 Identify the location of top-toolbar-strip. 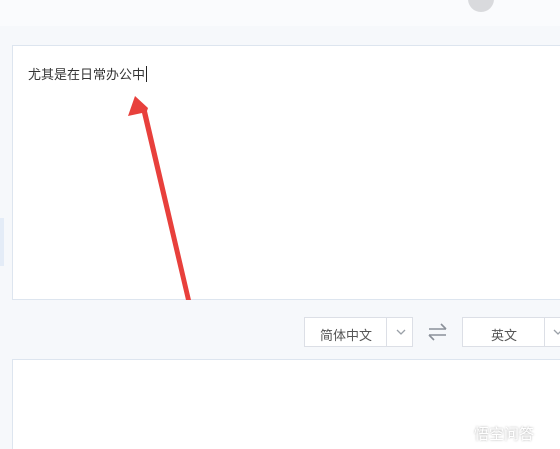
(280, 13).